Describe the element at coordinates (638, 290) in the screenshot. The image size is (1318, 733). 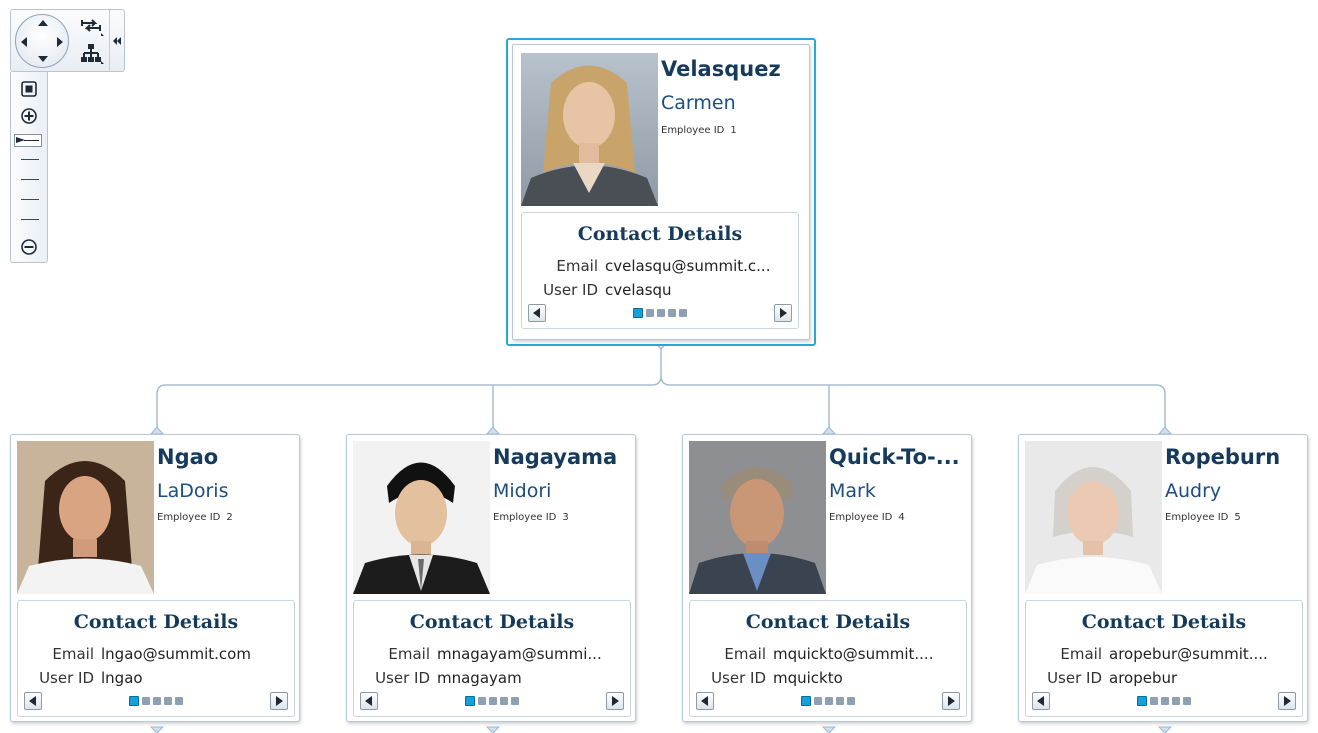
I see `userid-value: cvelasqu` at that location.